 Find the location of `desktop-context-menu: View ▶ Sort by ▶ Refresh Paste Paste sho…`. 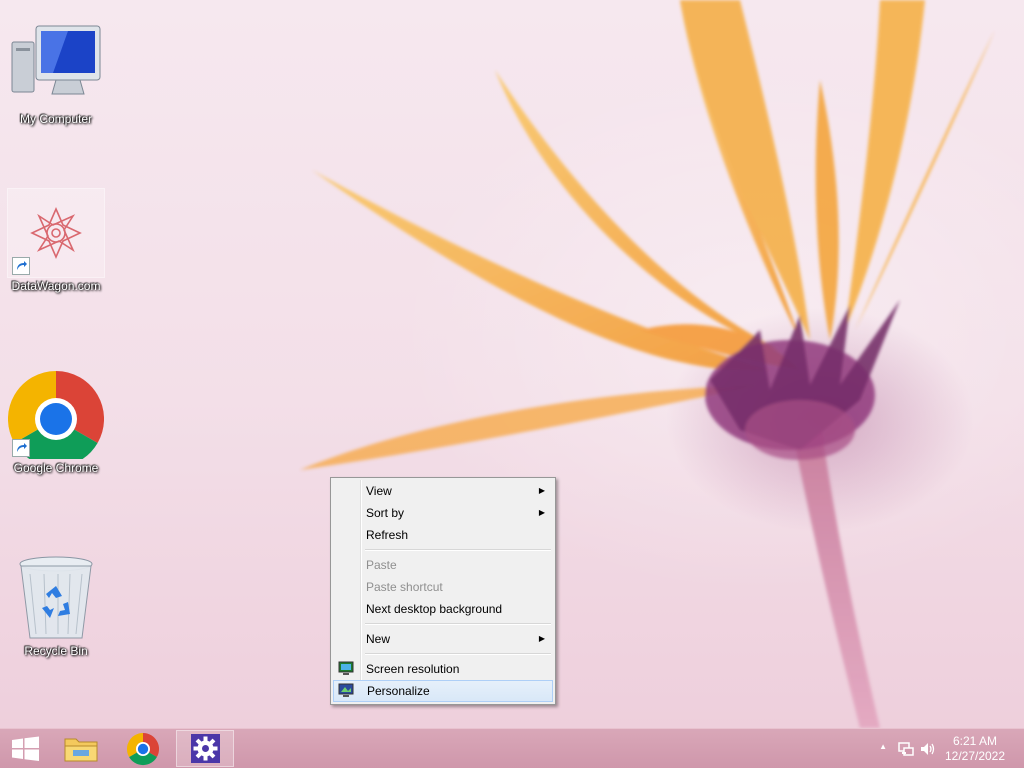

desktop-context-menu: View ▶ Sort by ▶ Refresh Paste Paste sho… is located at coordinates (443, 591).